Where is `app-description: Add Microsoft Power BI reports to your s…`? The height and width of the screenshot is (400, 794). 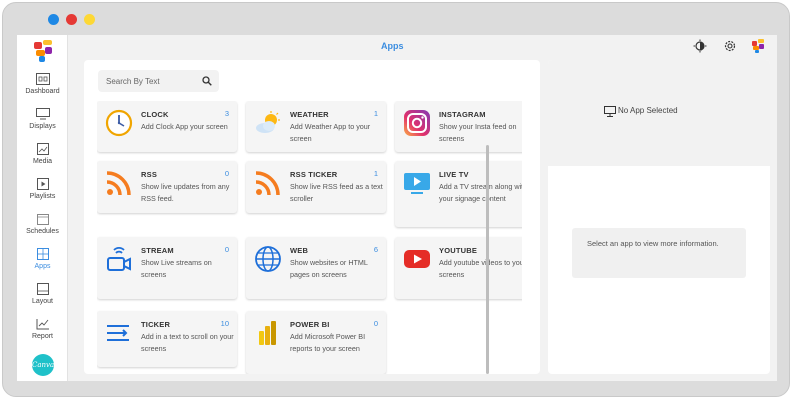
app-description: Add Microsoft Power BI reports to your s… is located at coordinates (328, 342).